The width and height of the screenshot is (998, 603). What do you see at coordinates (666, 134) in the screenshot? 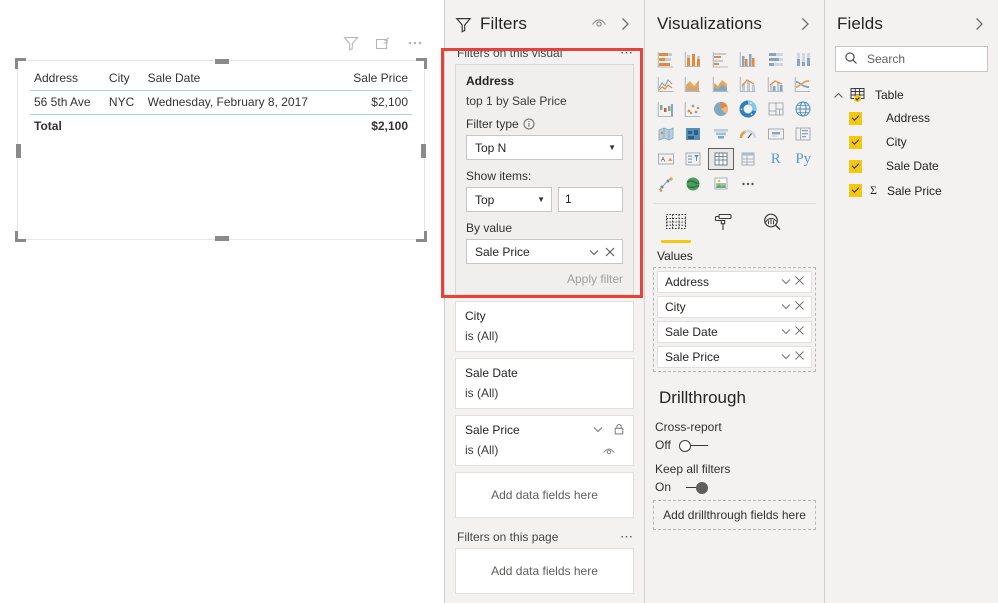
I see `filled-map-icon` at bounding box center [666, 134].